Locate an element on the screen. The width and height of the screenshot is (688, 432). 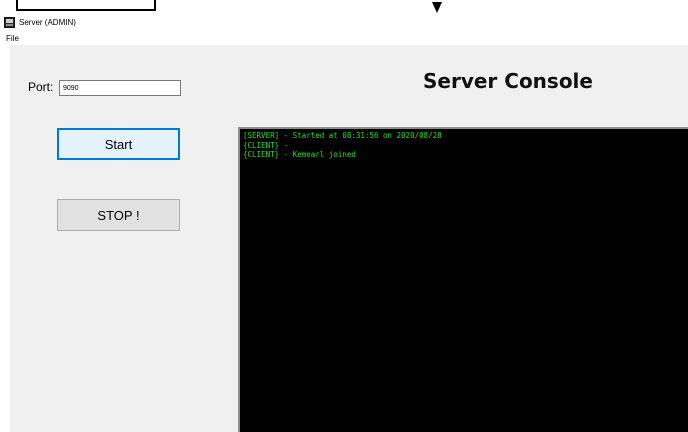
cropped-overlay-frame is located at coordinates (86, 5).